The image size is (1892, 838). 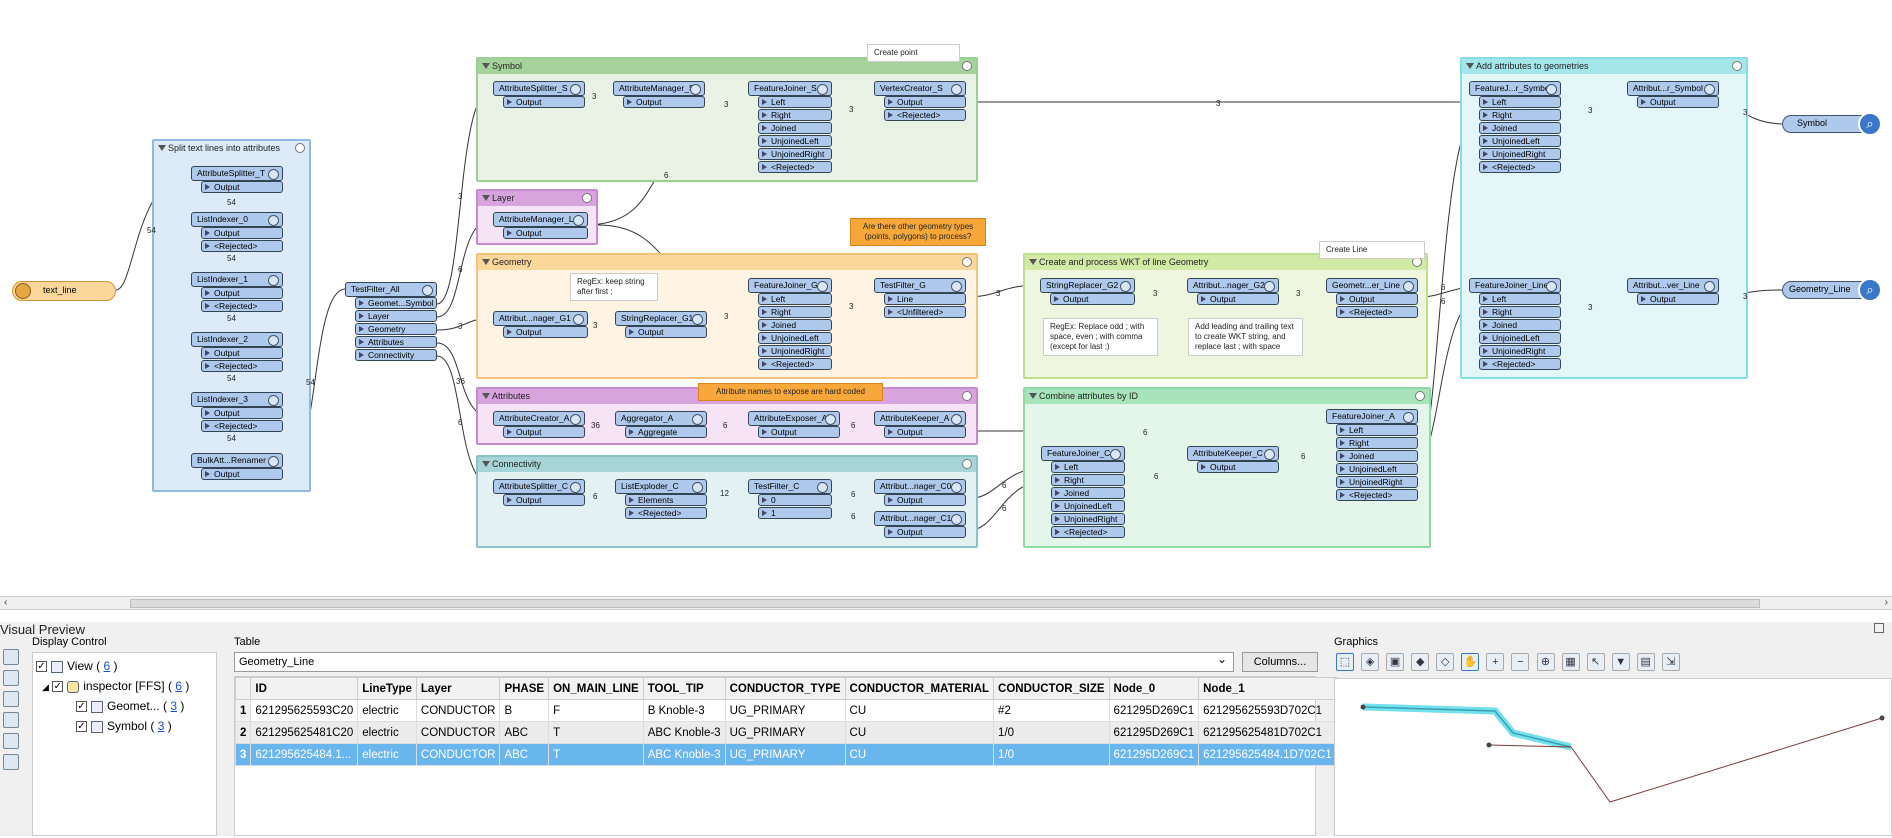 What do you see at coordinates (920, 525) in the screenshot?
I see `transformer-attributemanager-c1: Attribut...nager_C1 Output` at bounding box center [920, 525].